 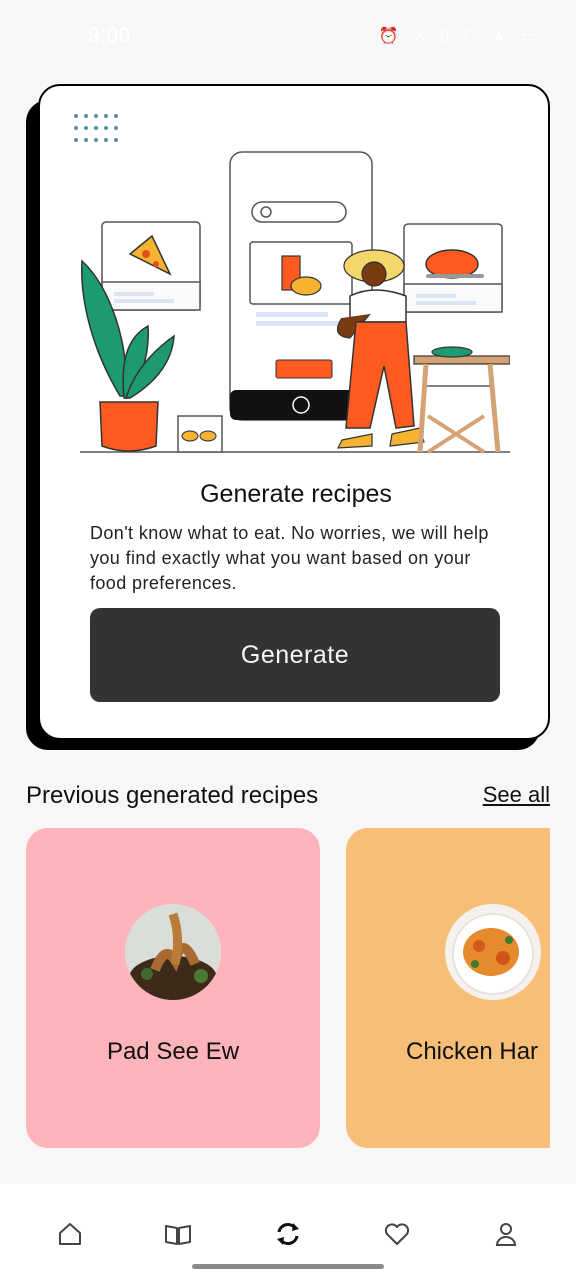 What do you see at coordinates (295, 655) in the screenshot?
I see `generate-button: Generate` at bounding box center [295, 655].